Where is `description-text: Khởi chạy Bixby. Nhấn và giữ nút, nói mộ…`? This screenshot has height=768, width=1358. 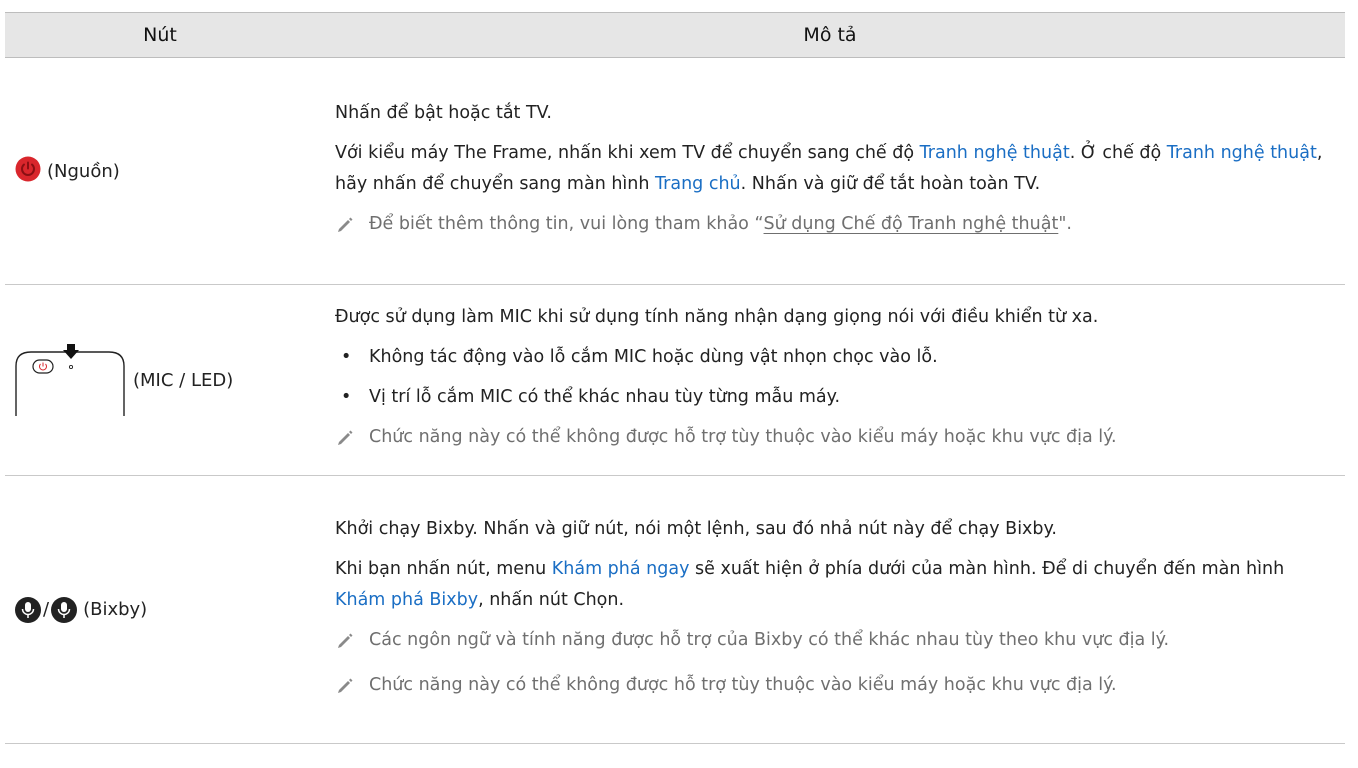 description-text: Khởi chạy Bixby. Nhấn và giữ nút, nói mộ… is located at coordinates (696, 528).